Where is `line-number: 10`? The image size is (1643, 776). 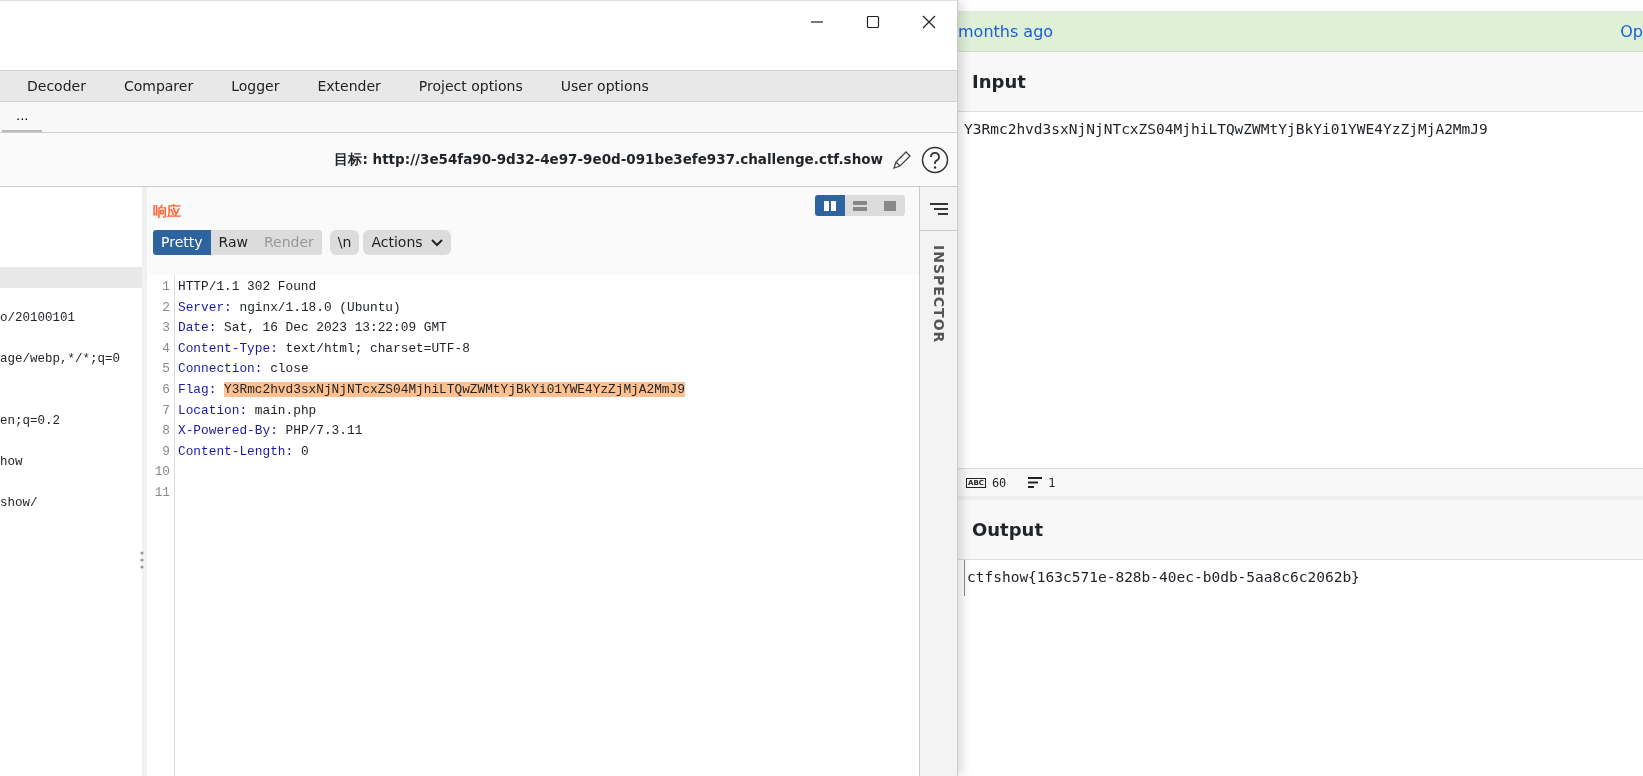
line-number: 10 is located at coordinates (161, 472).